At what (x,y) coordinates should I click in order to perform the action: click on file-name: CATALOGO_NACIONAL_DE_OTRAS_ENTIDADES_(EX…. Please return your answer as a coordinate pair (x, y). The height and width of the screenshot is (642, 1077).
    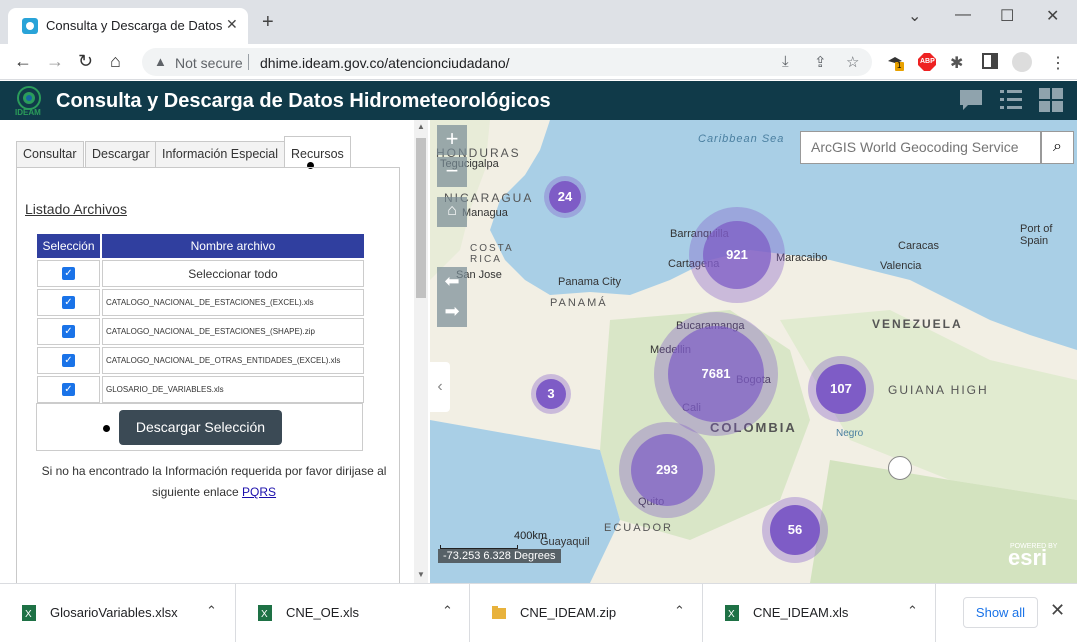
    Looking at the image, I should click on (233, 360).